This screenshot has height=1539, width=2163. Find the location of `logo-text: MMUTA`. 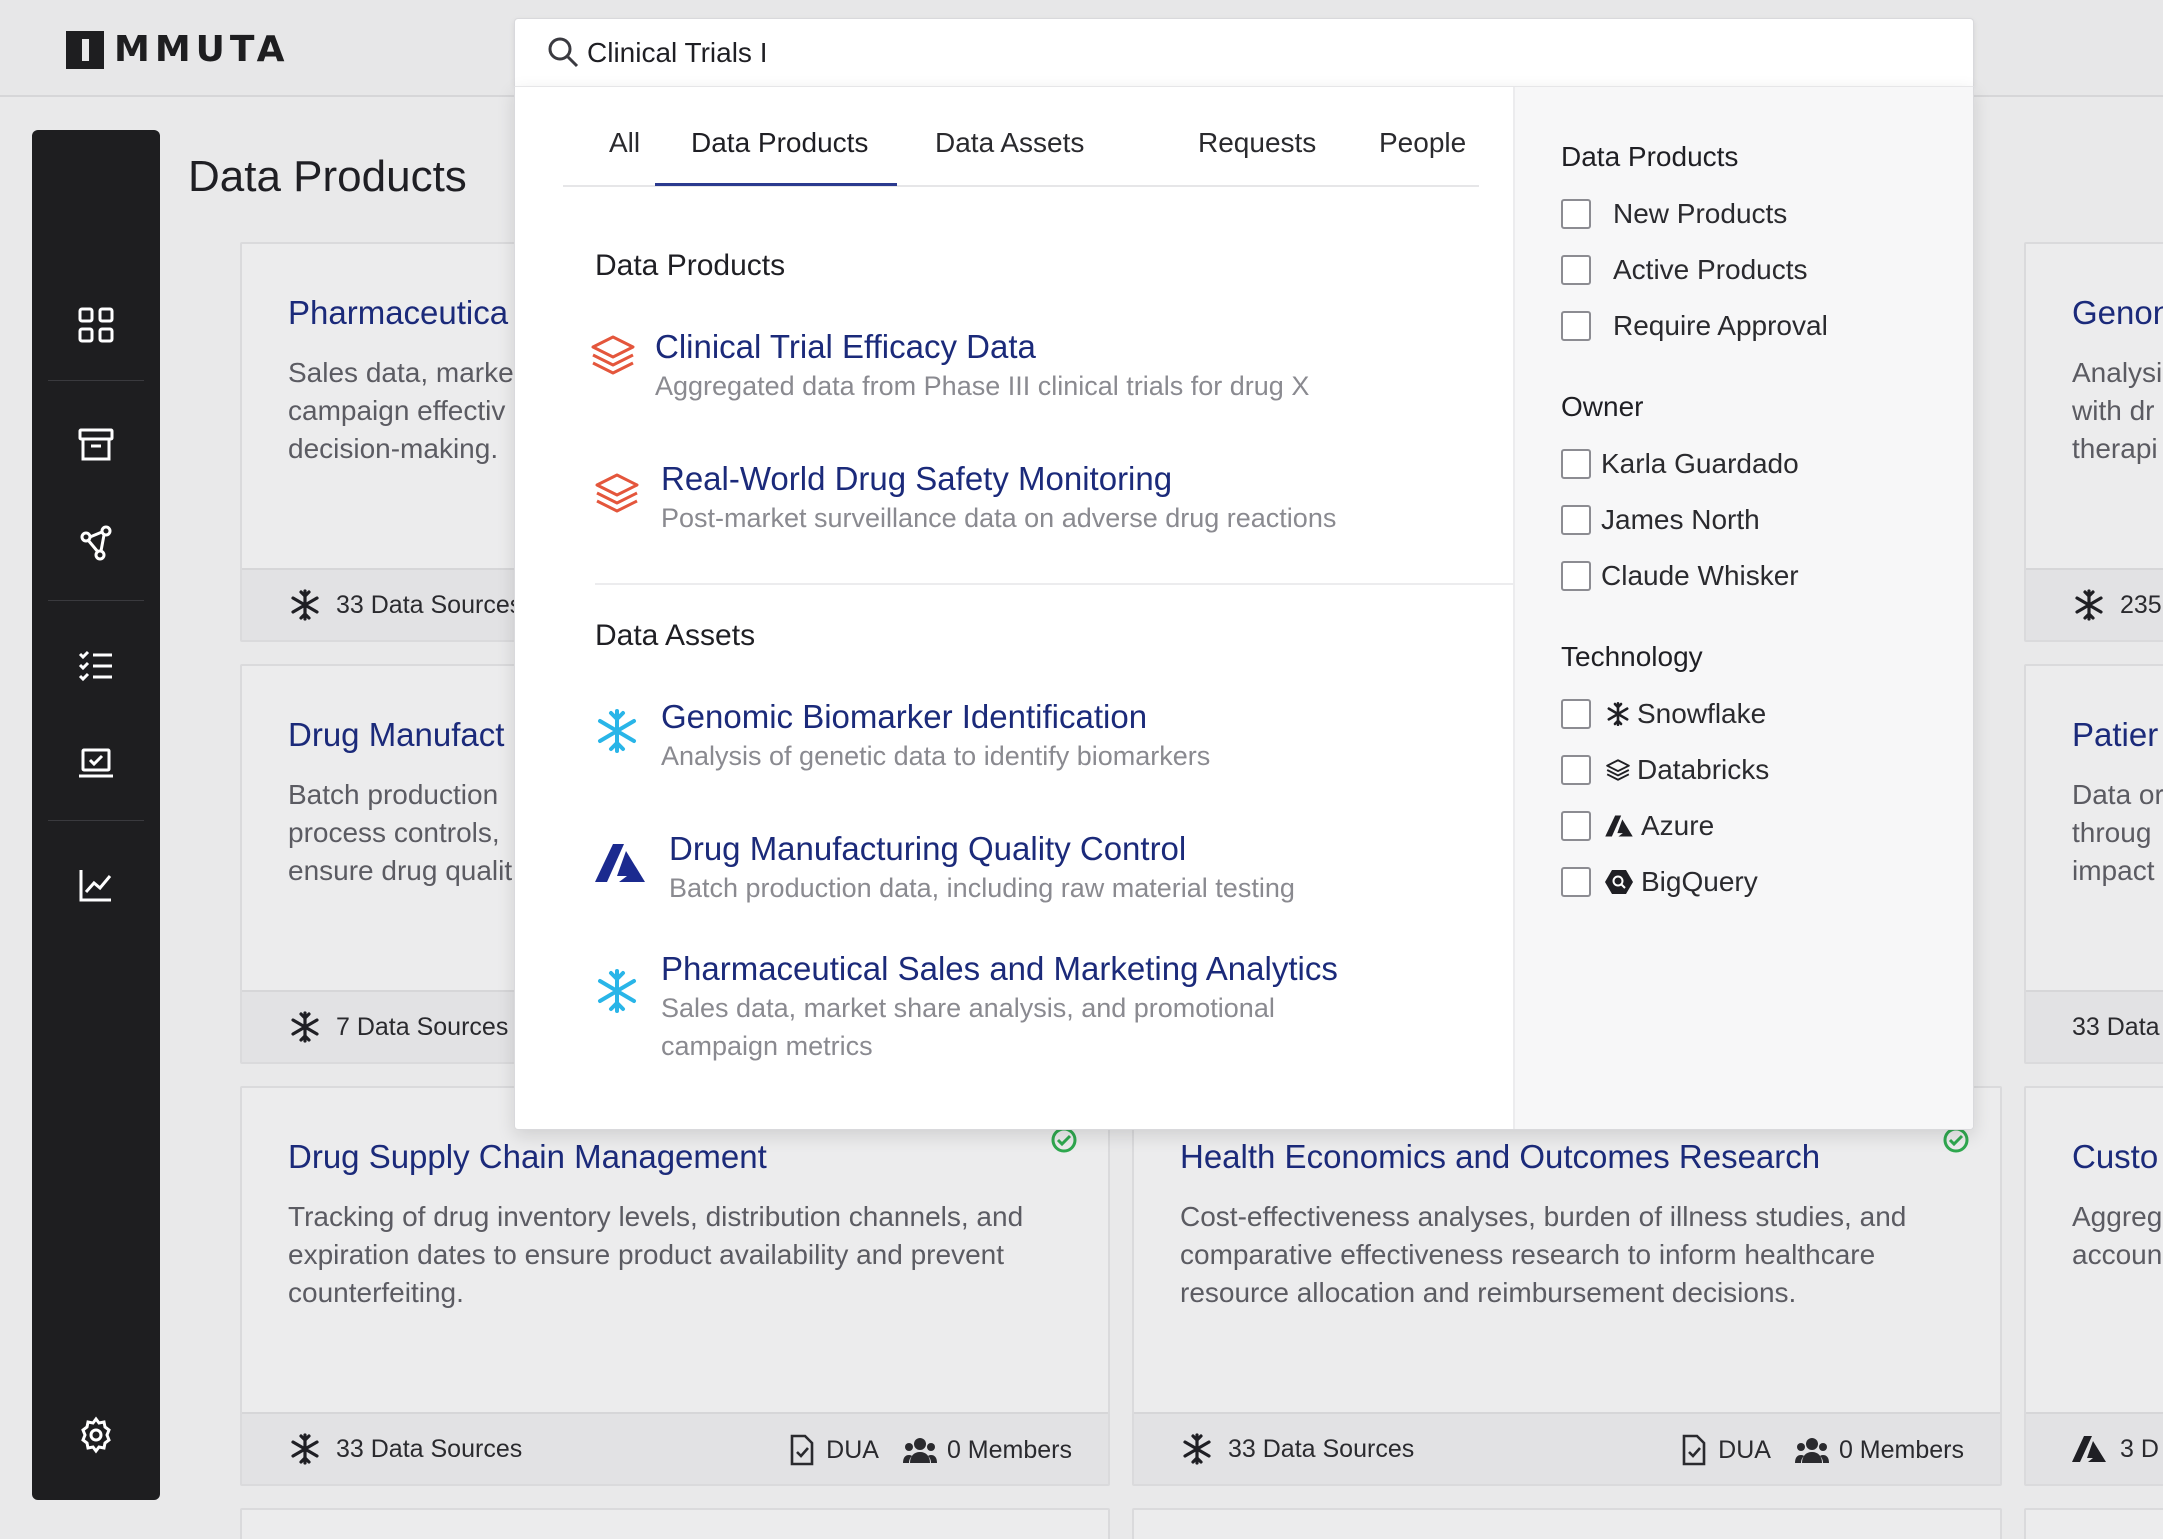

logo-text: MMUTA is located at coordinates (202, 49).